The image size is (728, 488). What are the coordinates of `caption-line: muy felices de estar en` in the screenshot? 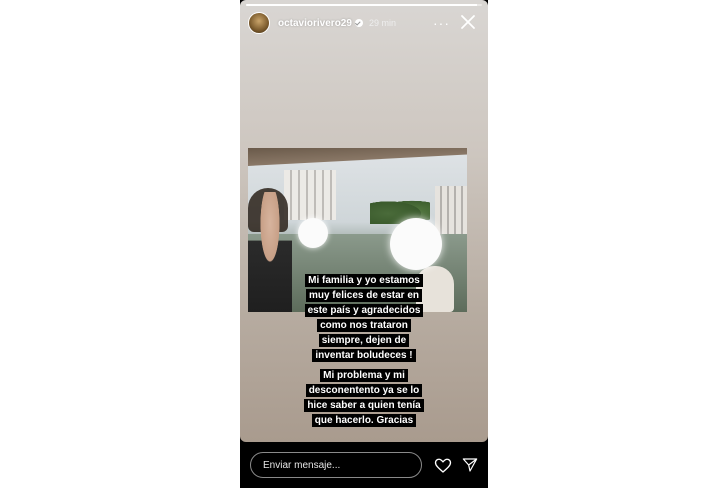 It's located at (364, 295).